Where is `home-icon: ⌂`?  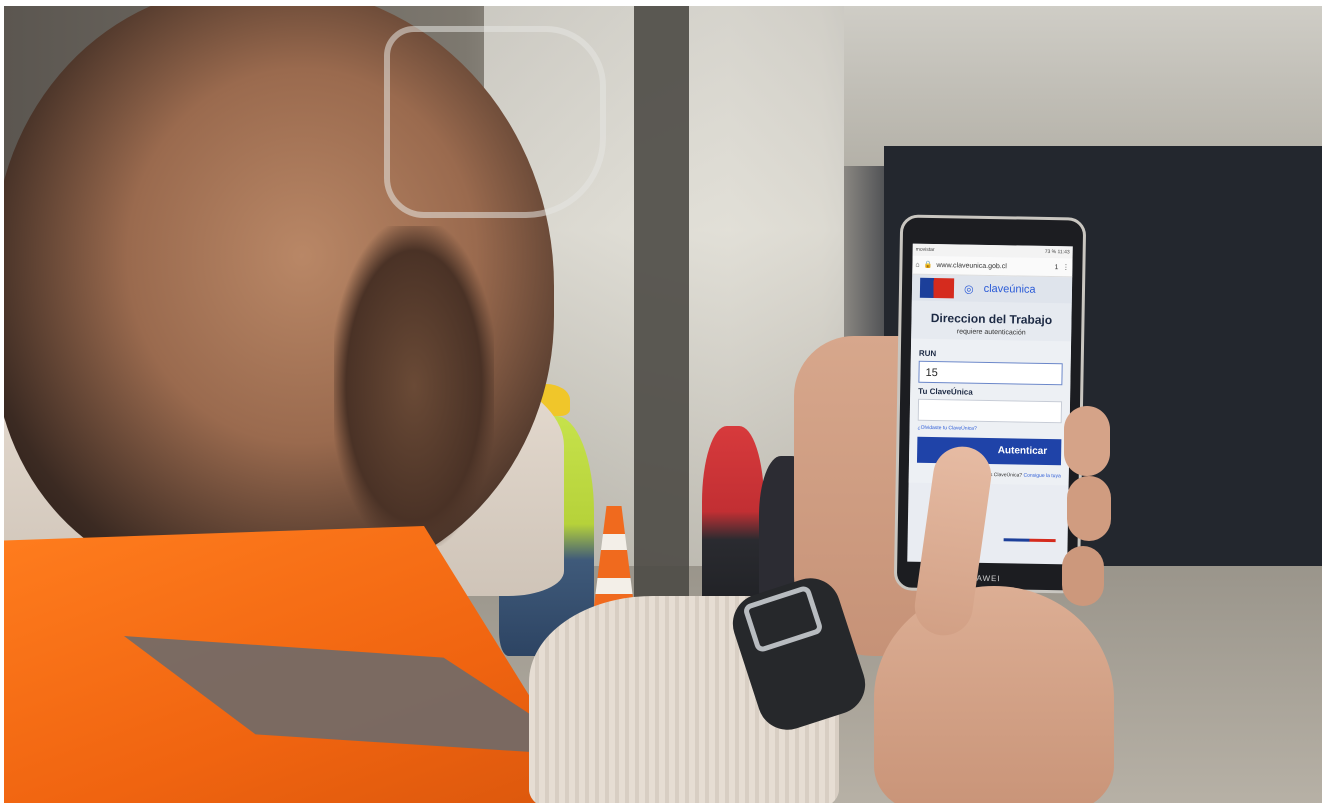 home-icon: ⌂ is located at coordinates (917, 264).